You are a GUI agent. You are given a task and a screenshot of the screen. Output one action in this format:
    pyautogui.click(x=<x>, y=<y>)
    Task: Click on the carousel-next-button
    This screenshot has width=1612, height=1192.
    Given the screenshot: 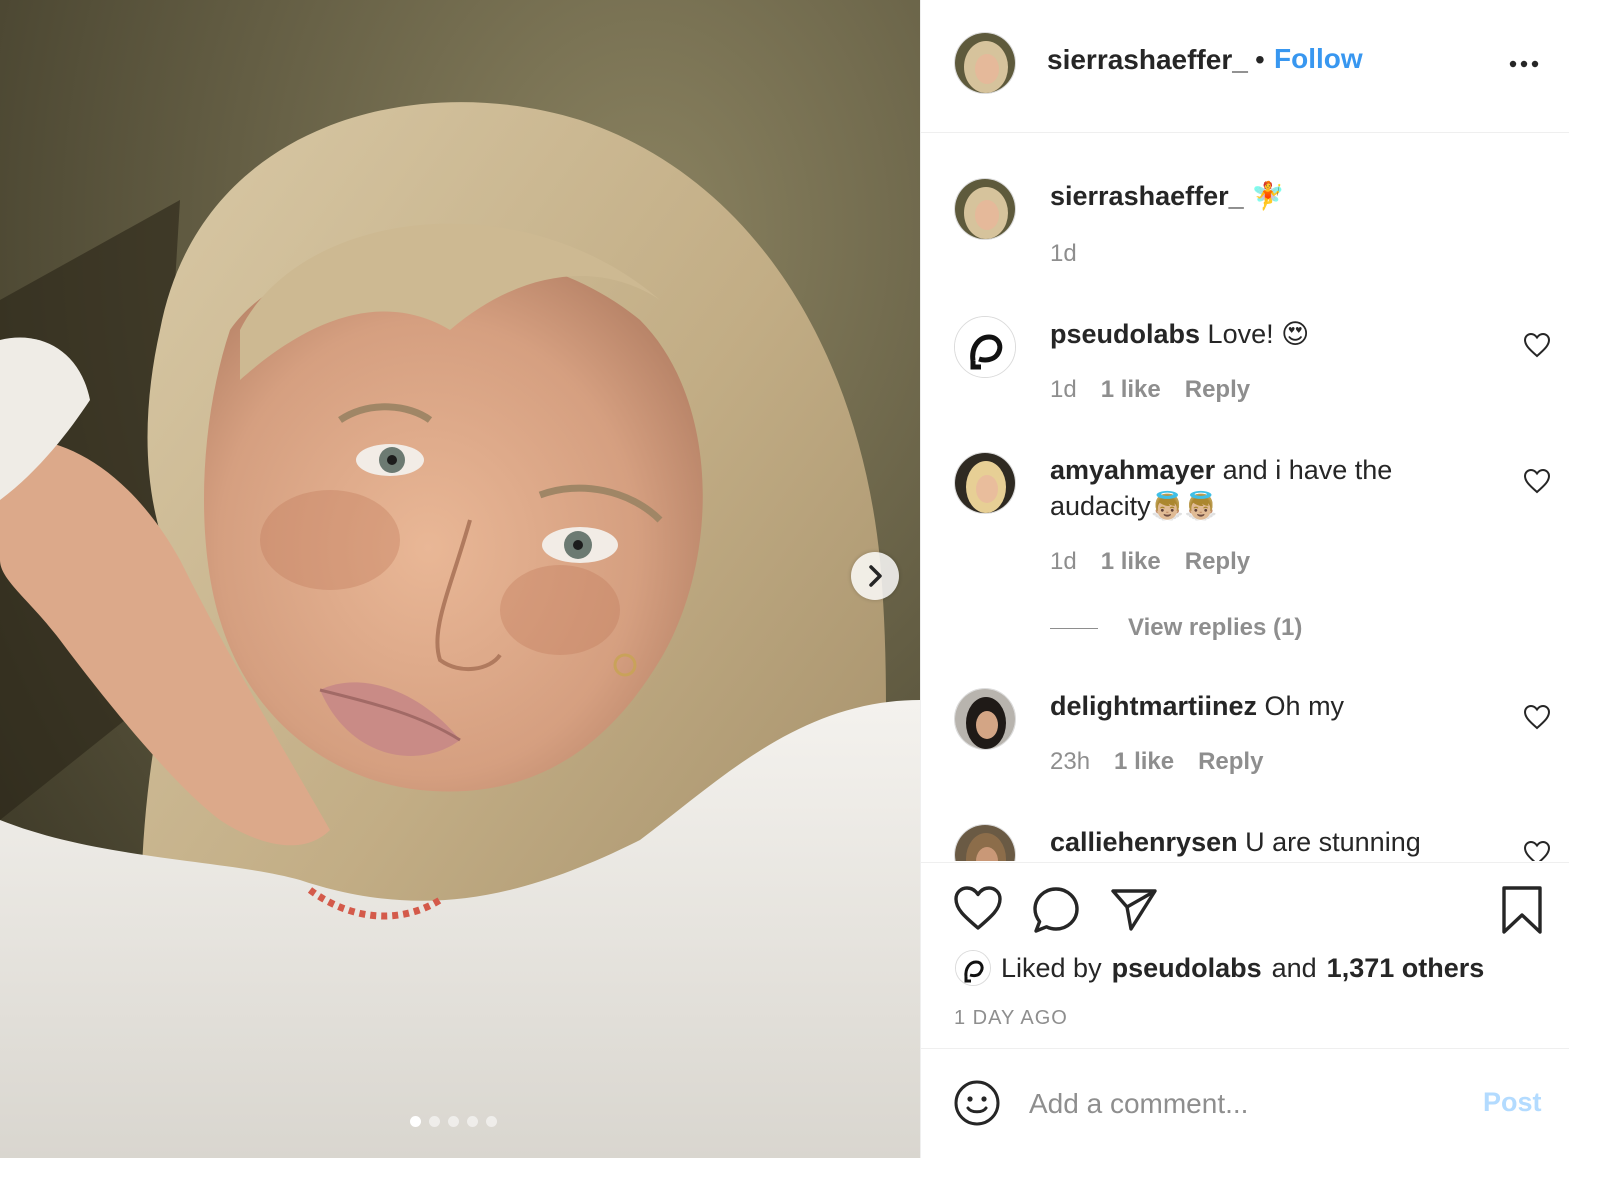 What is the action you would take?
    pyautogui.click(x=875, y=576)
    